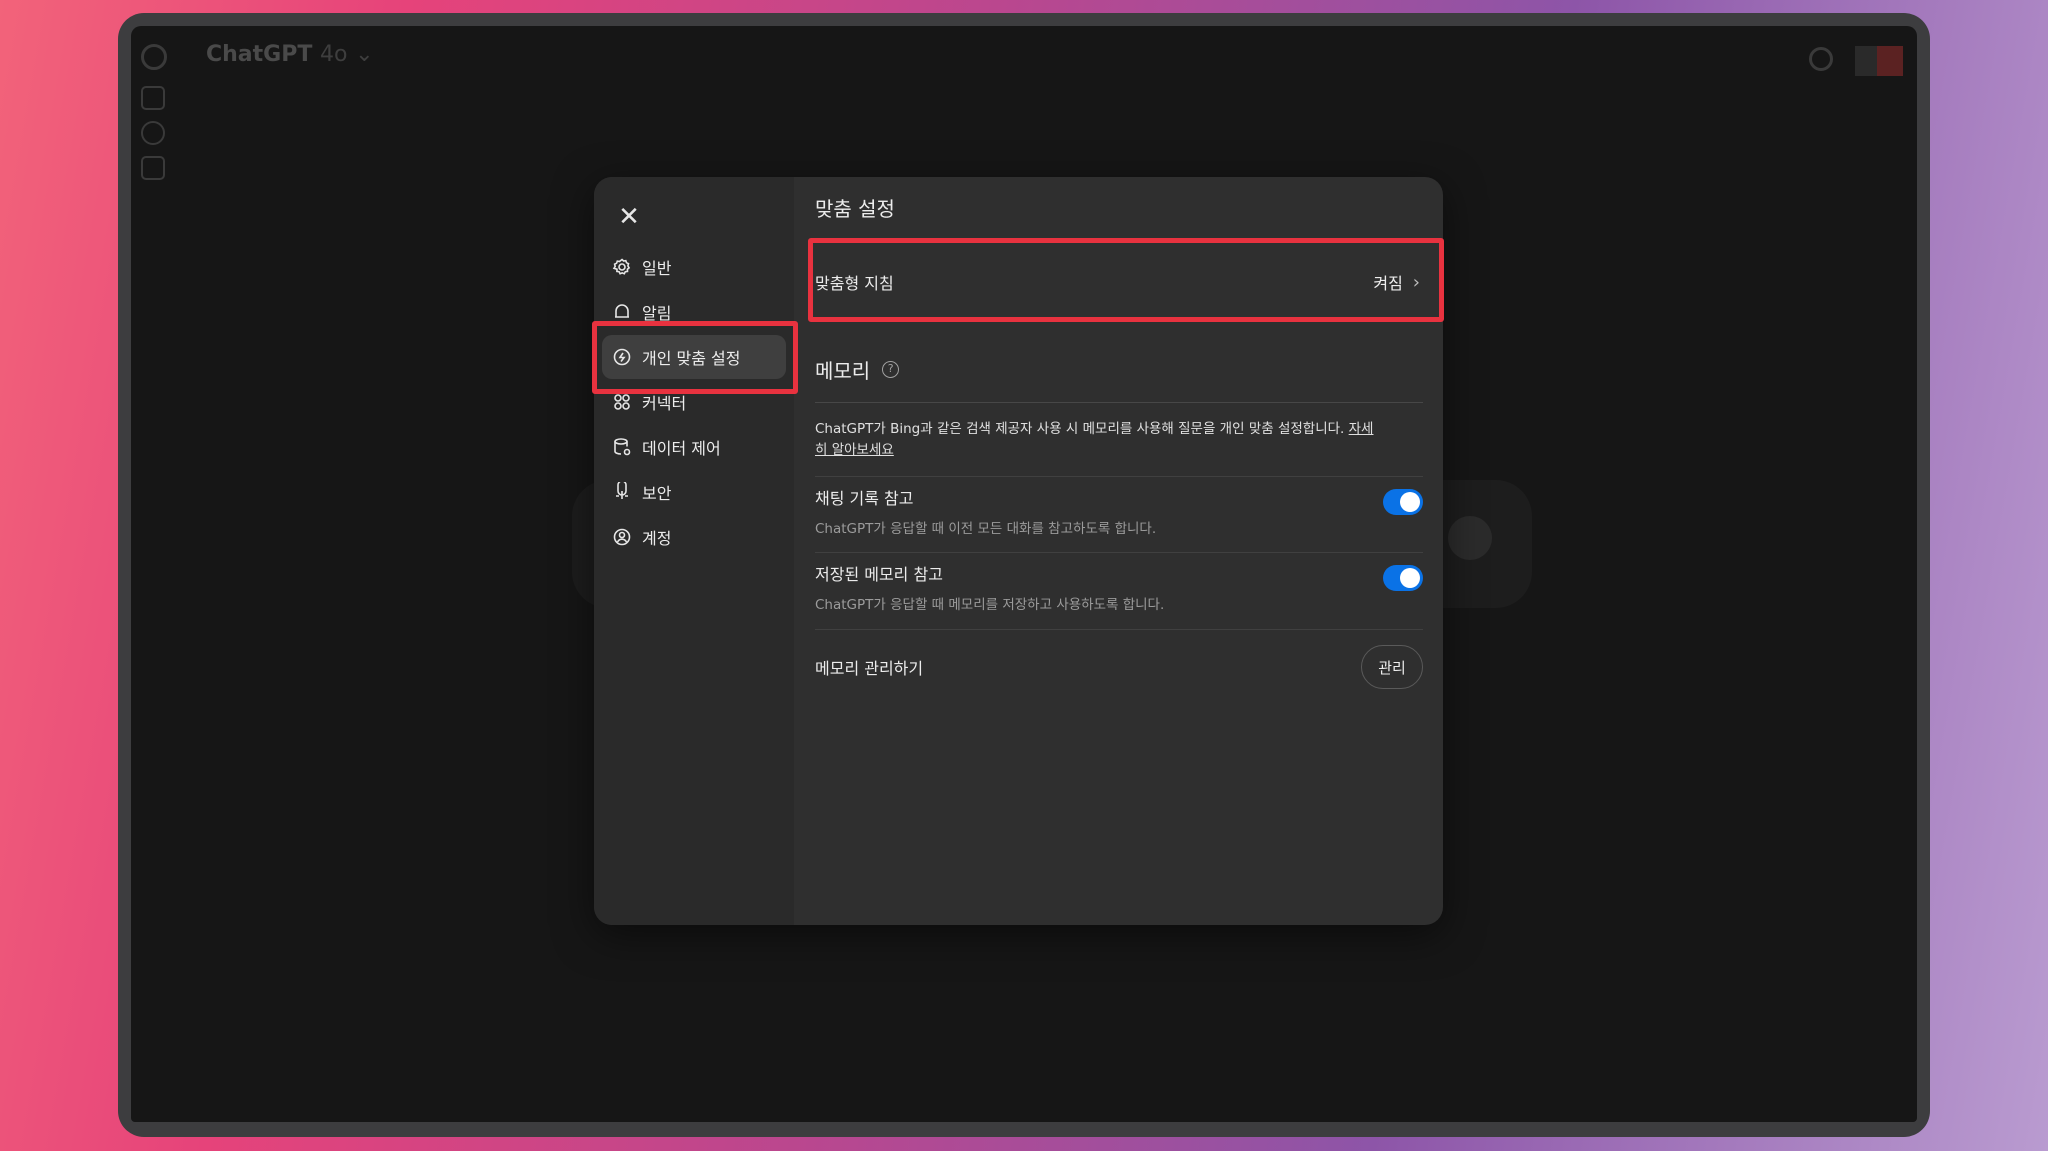 This screenshot has height=1151, width=2048. I want to click on settings-nav-list: 일반 알림 개인 맞춤 설정 커넥터 데이터 제어 보안 계정, so click(694, 402).